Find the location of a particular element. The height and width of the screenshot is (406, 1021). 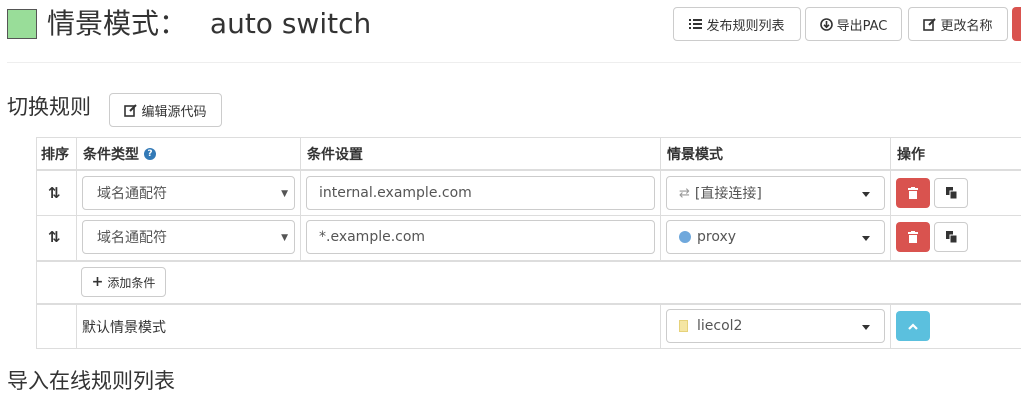

table-row: ⇅ 域名通配符 ▼ internal.example.com ⇄ [直接连接] is located at coordinates (529, 193).